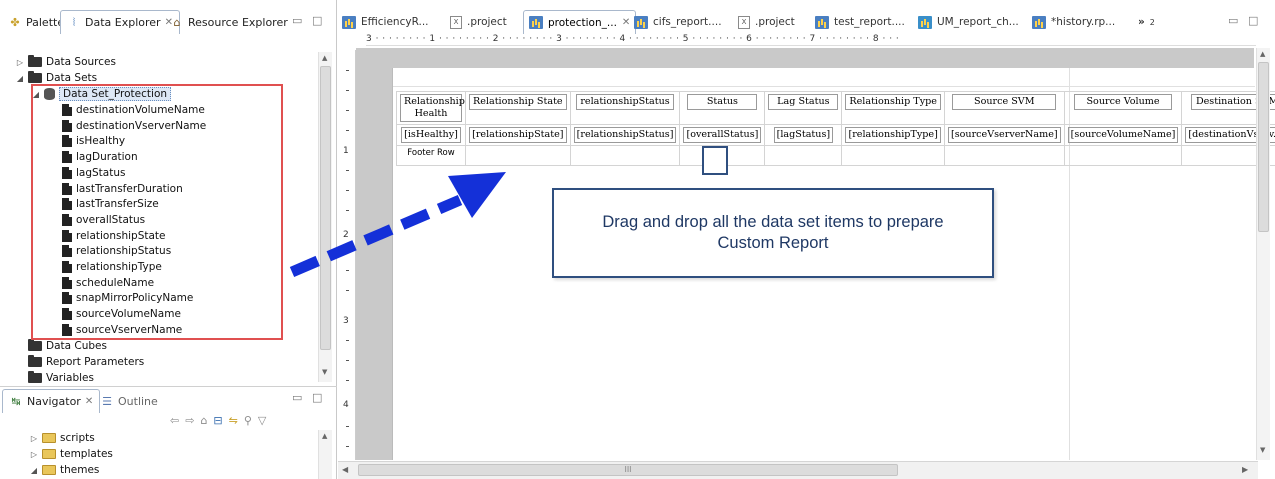 The width and height of the screenshot is (1275, 479). I want to click on tab-navigator: ↹ Navigator ✕, so click(51, 401).